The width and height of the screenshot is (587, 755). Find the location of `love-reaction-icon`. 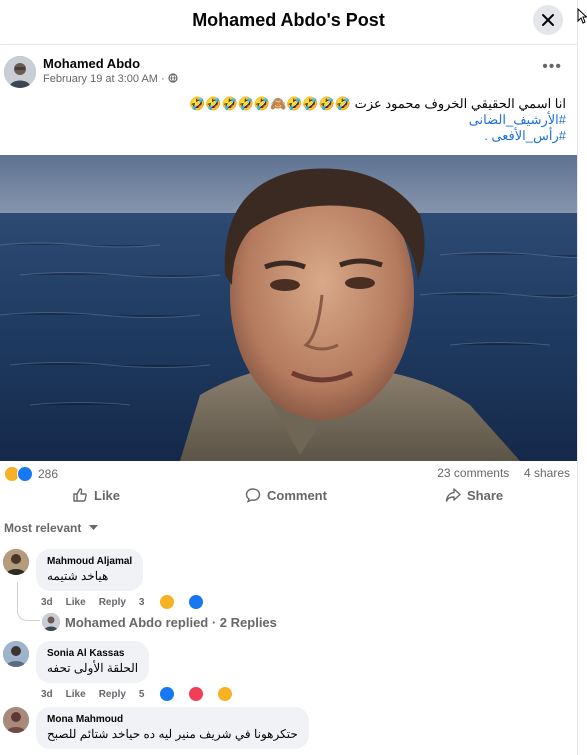

love-reaction-icon is located at coordinates (196, 694).